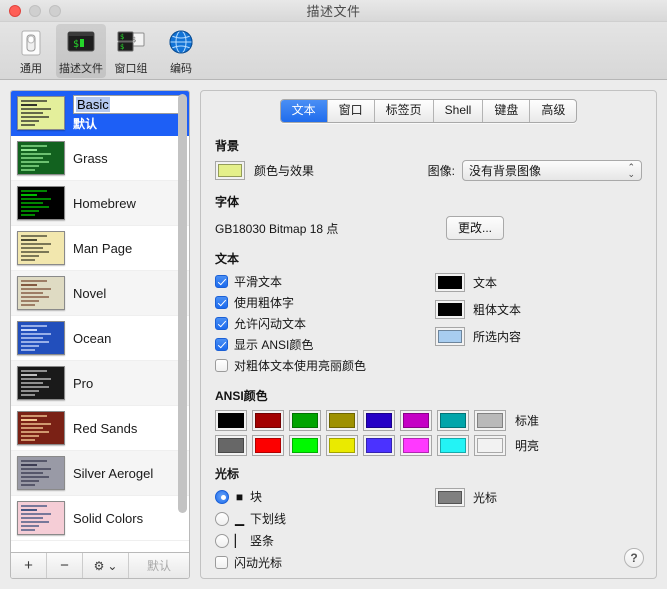 This screenshot has width=667, height=589. Describe the element at coordinates (227, 474) in the screenshot. I see `cursor-section-title: 光标` at that location.